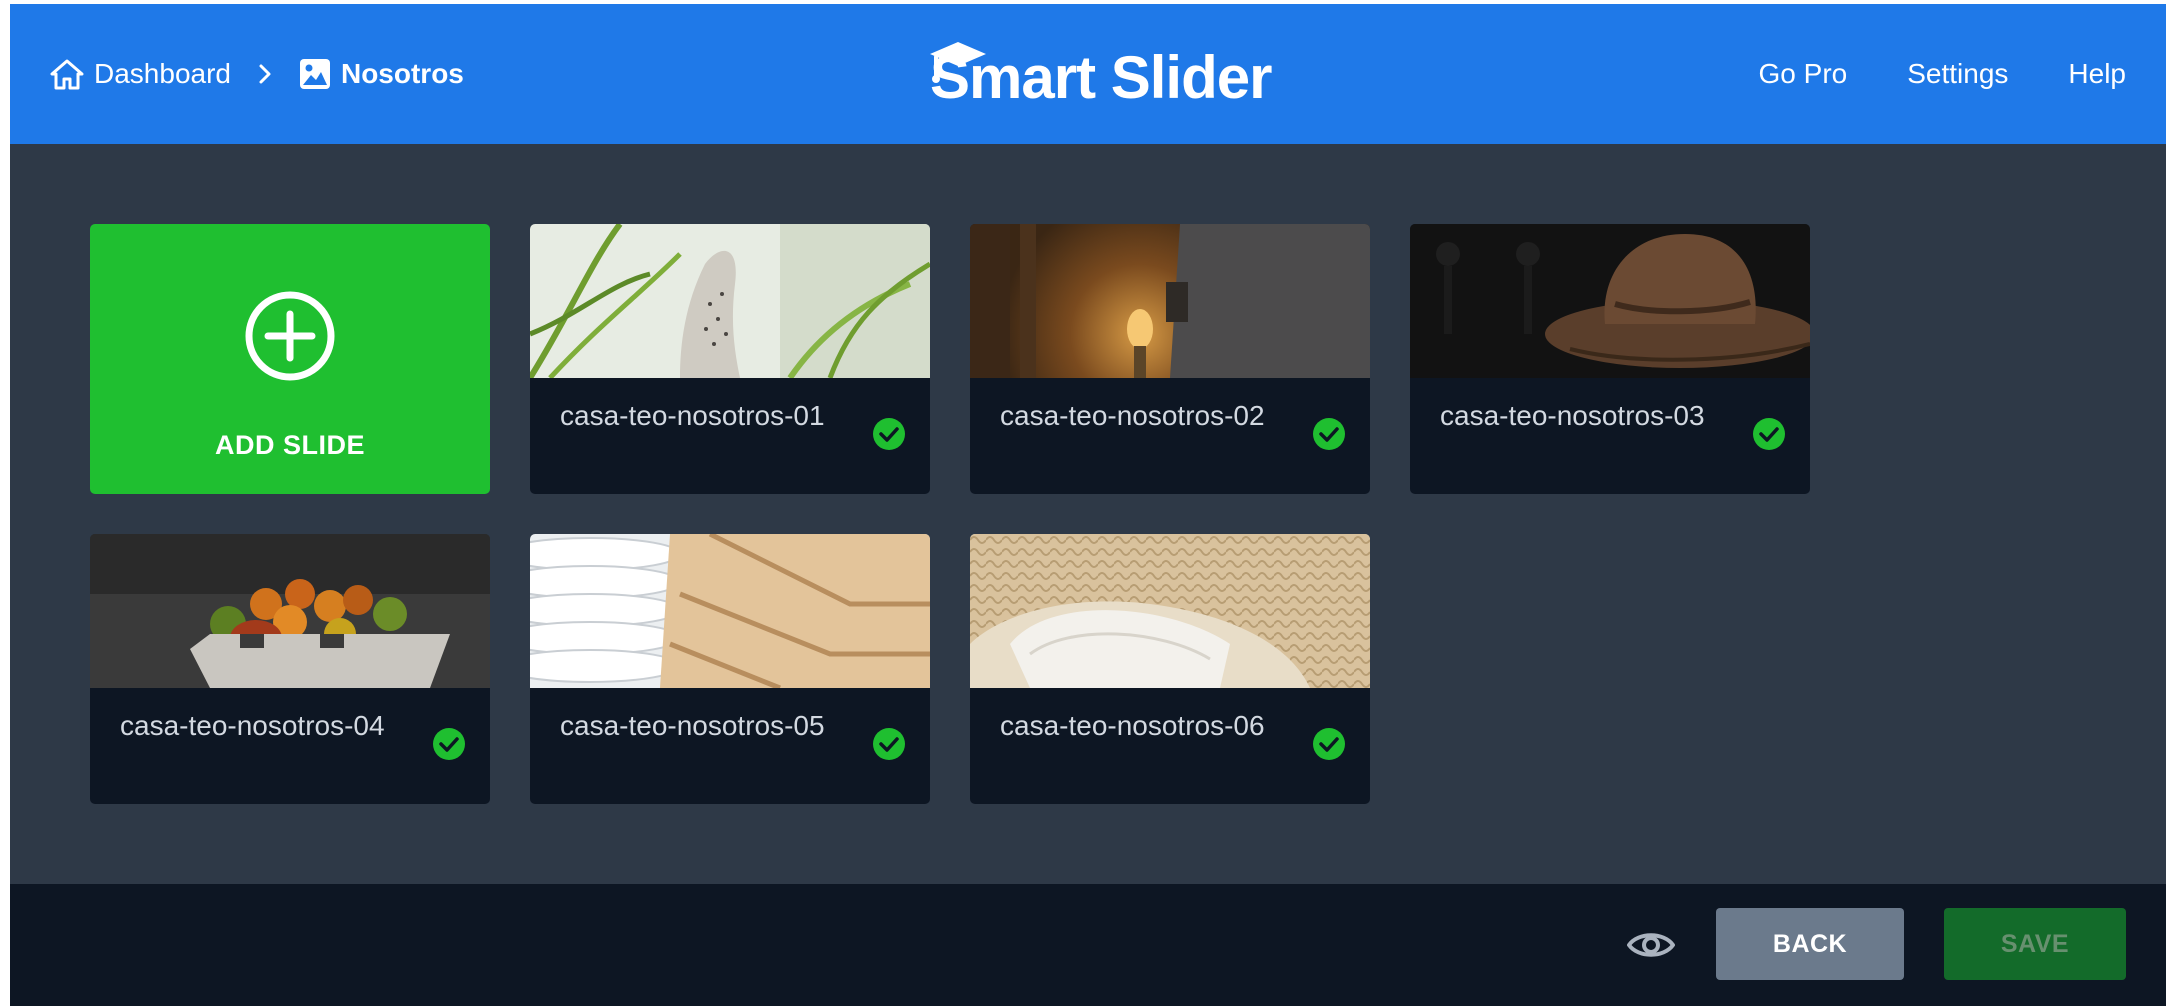 Image resolution: width=2168 pixels, height=1006 pixels. I want to click on slide-title: casa-teo-nosotros-05, so click(692, 725).